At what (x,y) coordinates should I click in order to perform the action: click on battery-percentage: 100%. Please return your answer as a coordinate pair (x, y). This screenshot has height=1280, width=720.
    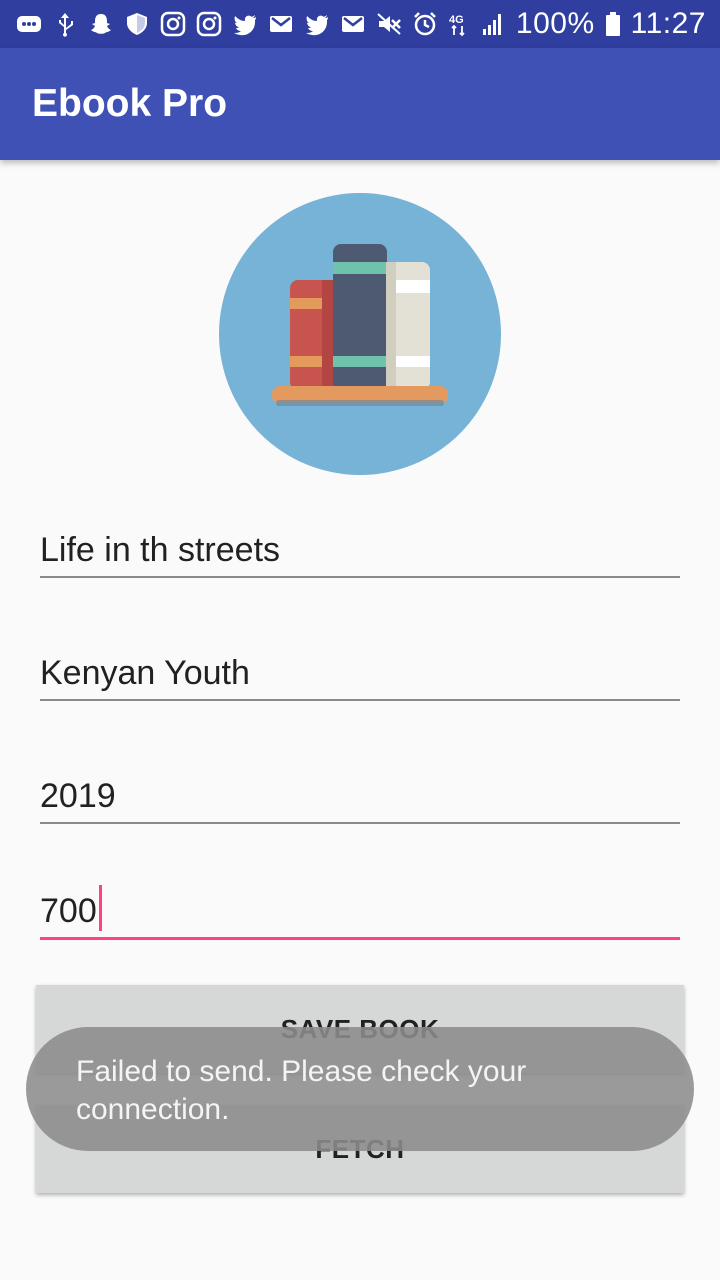
    Looking at the image, I should click on (555, 23).